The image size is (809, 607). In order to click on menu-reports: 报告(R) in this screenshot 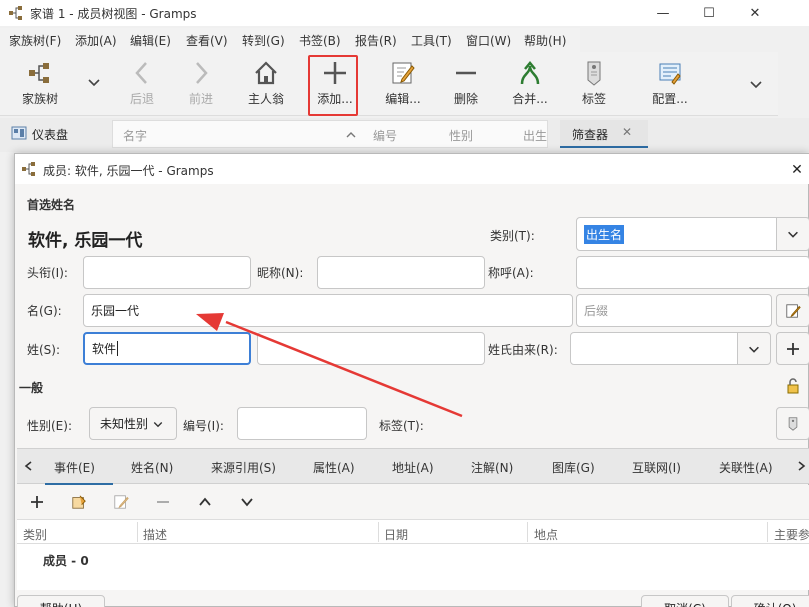, I will do `click(376, 40)`.